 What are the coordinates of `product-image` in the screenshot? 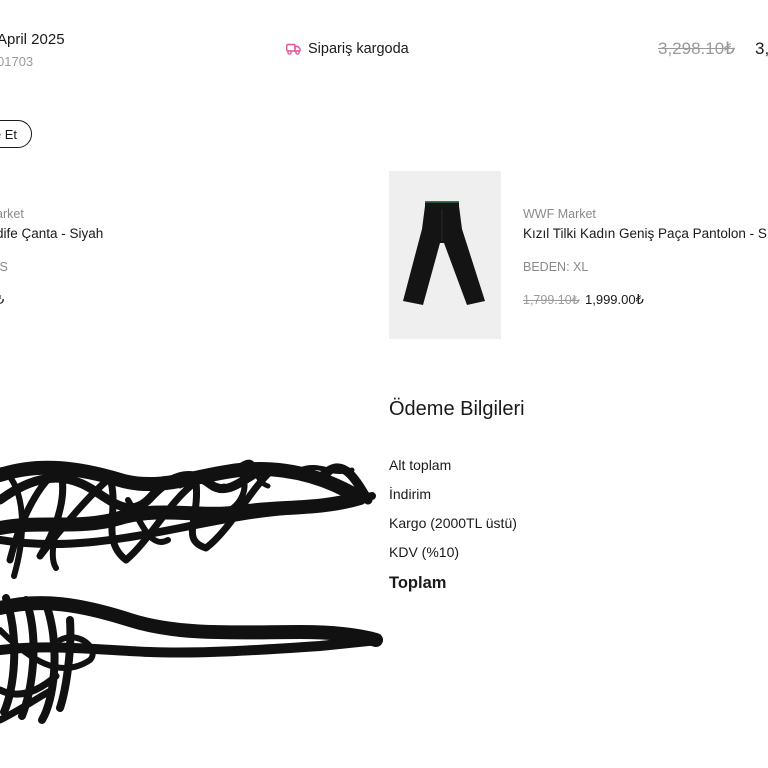 It's located at (445, 255).